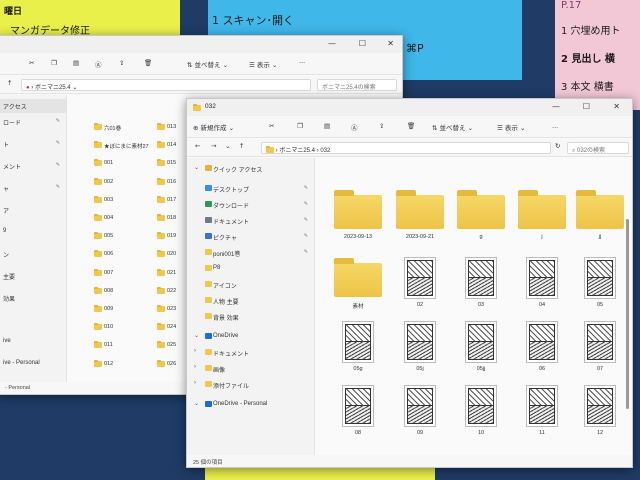 The image size is (640, 480). I want to click on nav-item: ドキュメント ✎, so click(250, 221).